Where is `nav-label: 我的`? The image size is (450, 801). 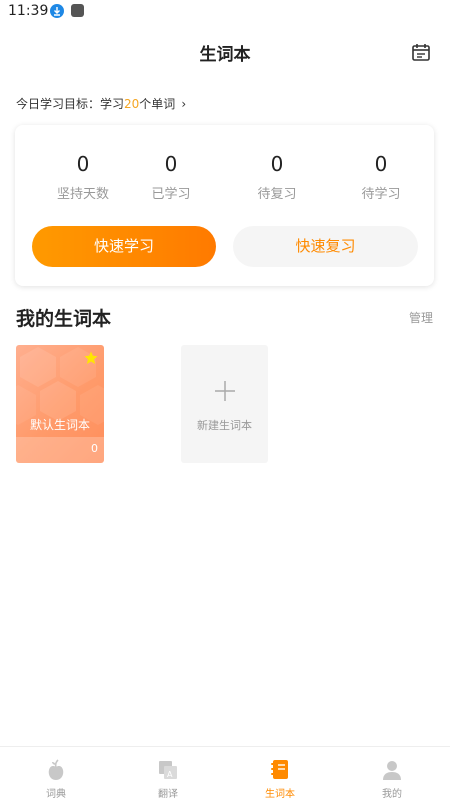 nav-label: 我的 is located at coordinates (392, 794).